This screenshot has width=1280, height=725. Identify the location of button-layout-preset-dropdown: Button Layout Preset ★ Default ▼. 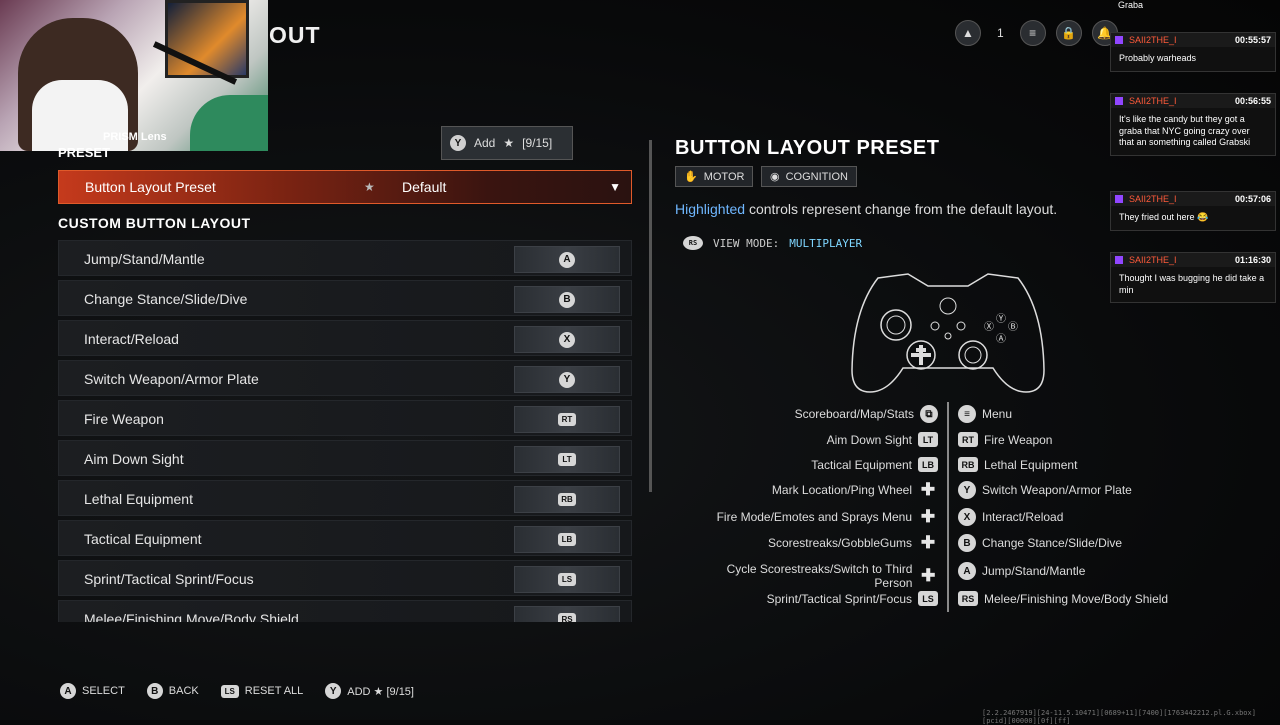
(345, 187).